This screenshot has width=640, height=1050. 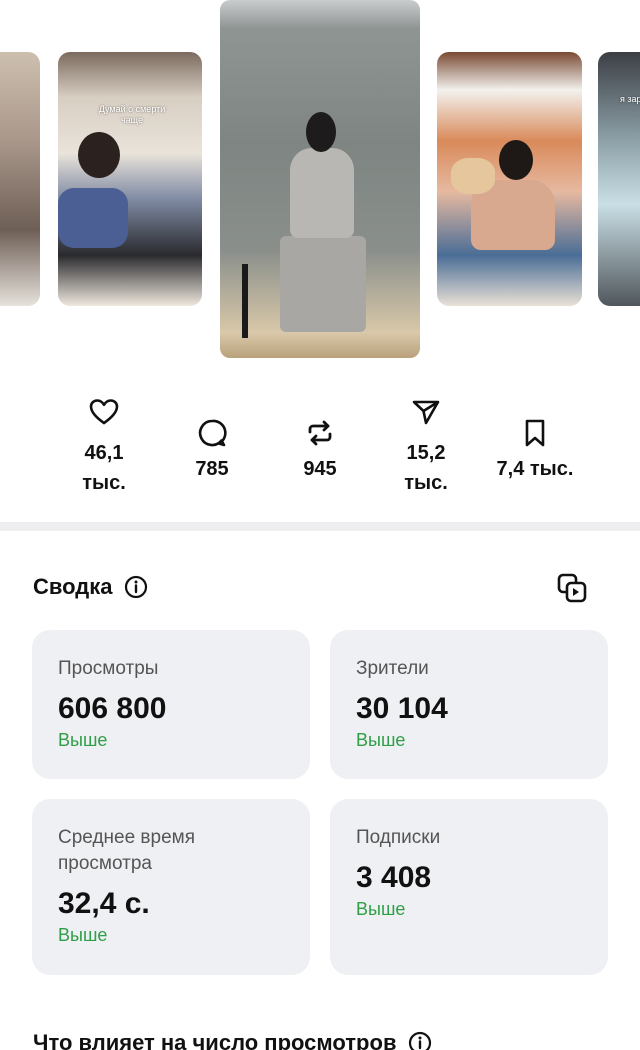 What do you see at coordinates (398, 837) in the screenshot?
I see `card-label: Подписки` at bounding box center [398, 837].